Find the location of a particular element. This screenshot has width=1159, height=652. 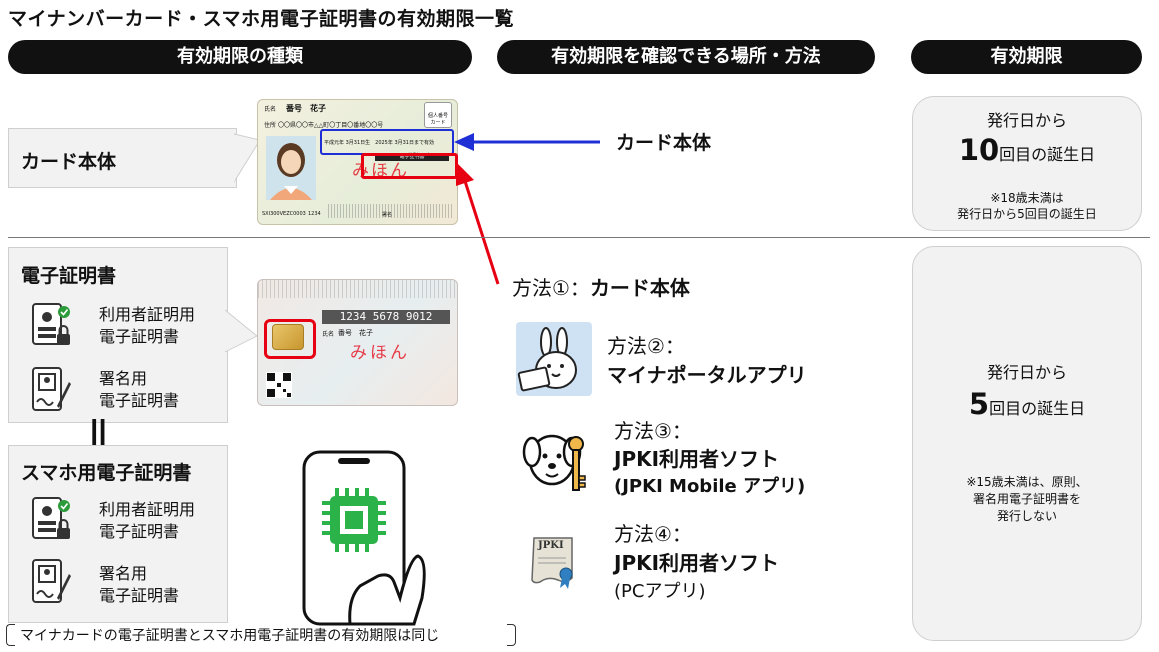

card-back-name-label: 氏名 is located at coordinates (328, 334).